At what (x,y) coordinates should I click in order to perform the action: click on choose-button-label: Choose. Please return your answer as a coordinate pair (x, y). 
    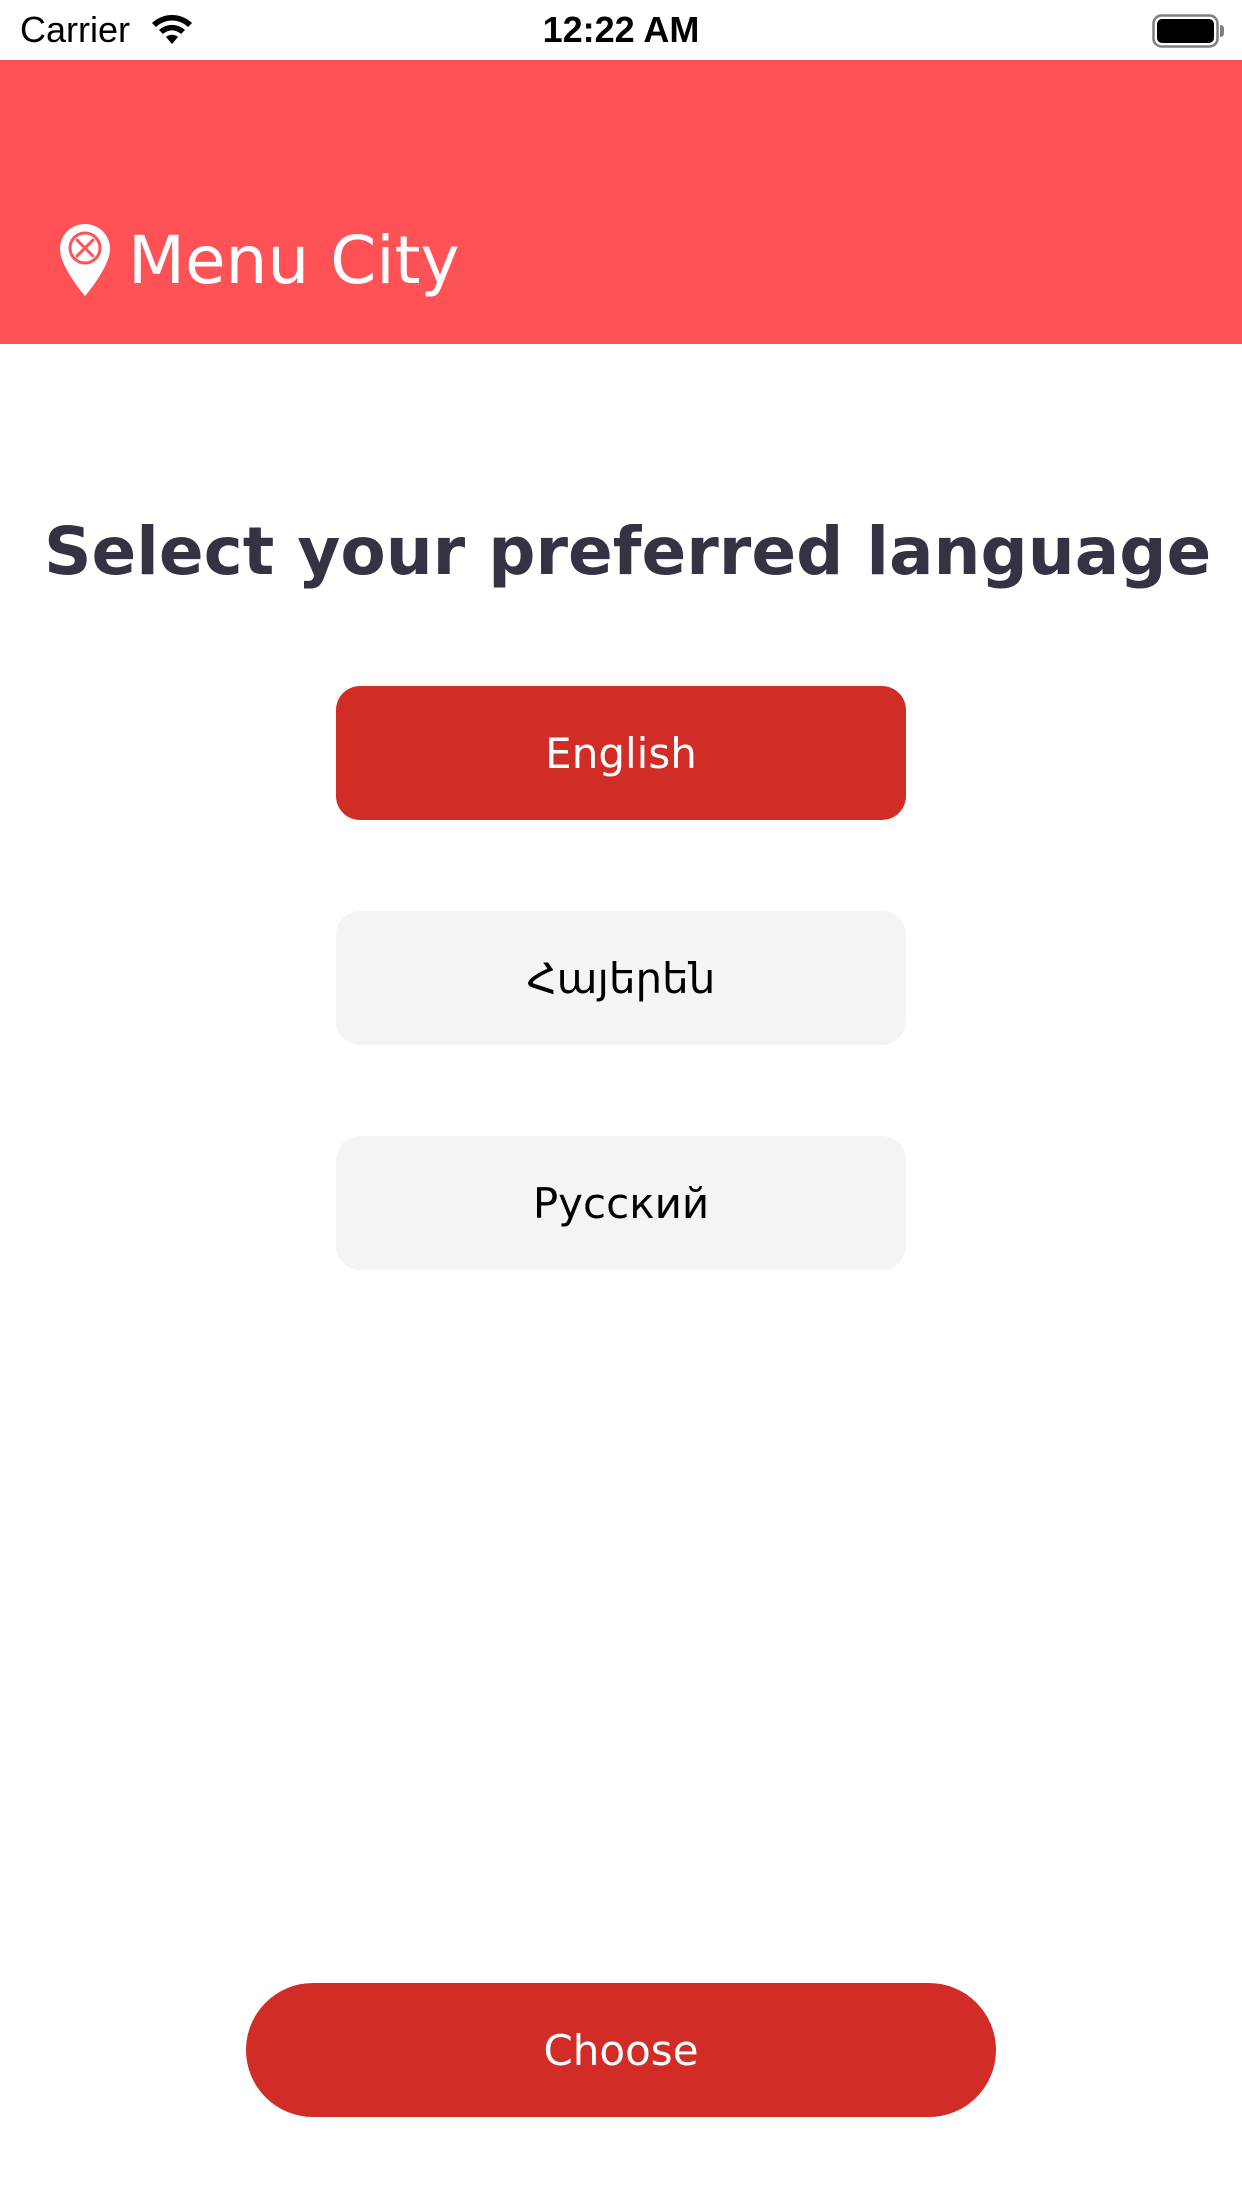
    Looking at the image, I should click on (621, 2050).